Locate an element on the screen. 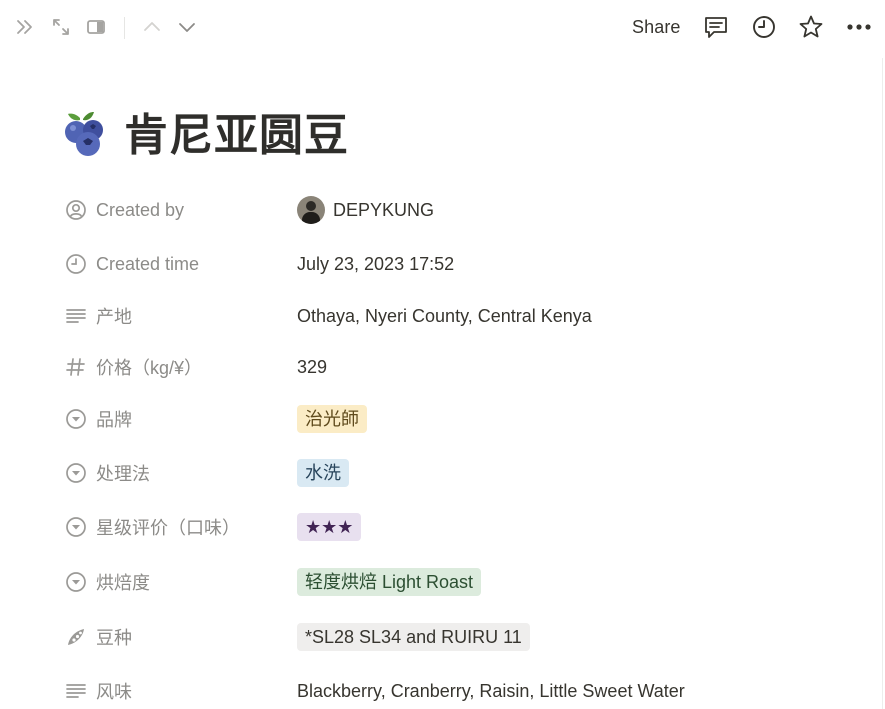 Image resolution: width=885 pixels, height=709 pixels. property-value: Othaya, Nyeri County, Central Kenya is located at coordinates (444, 316).